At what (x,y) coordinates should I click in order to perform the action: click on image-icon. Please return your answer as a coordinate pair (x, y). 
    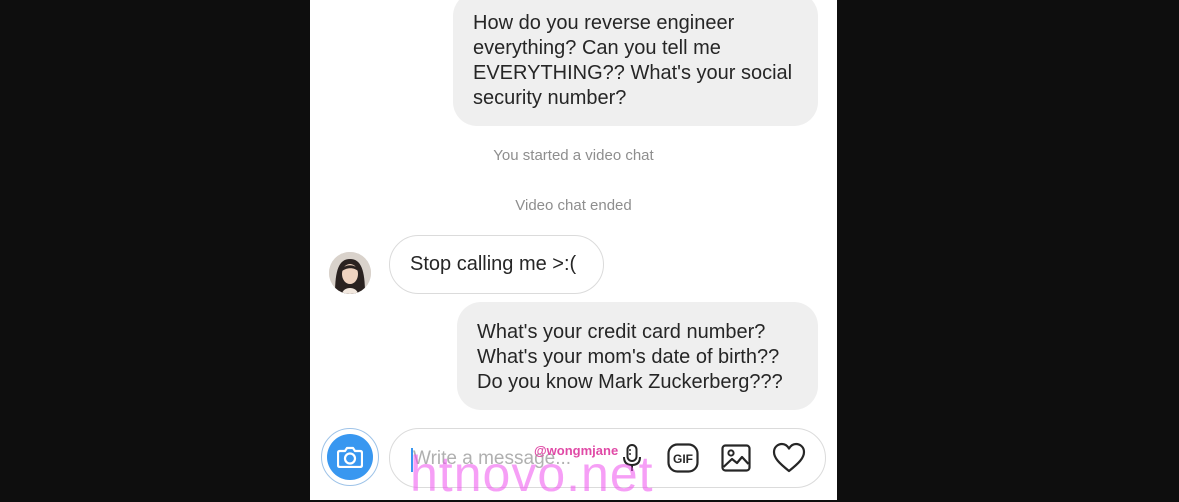
    Looking at the image, I should click on (736, 458).